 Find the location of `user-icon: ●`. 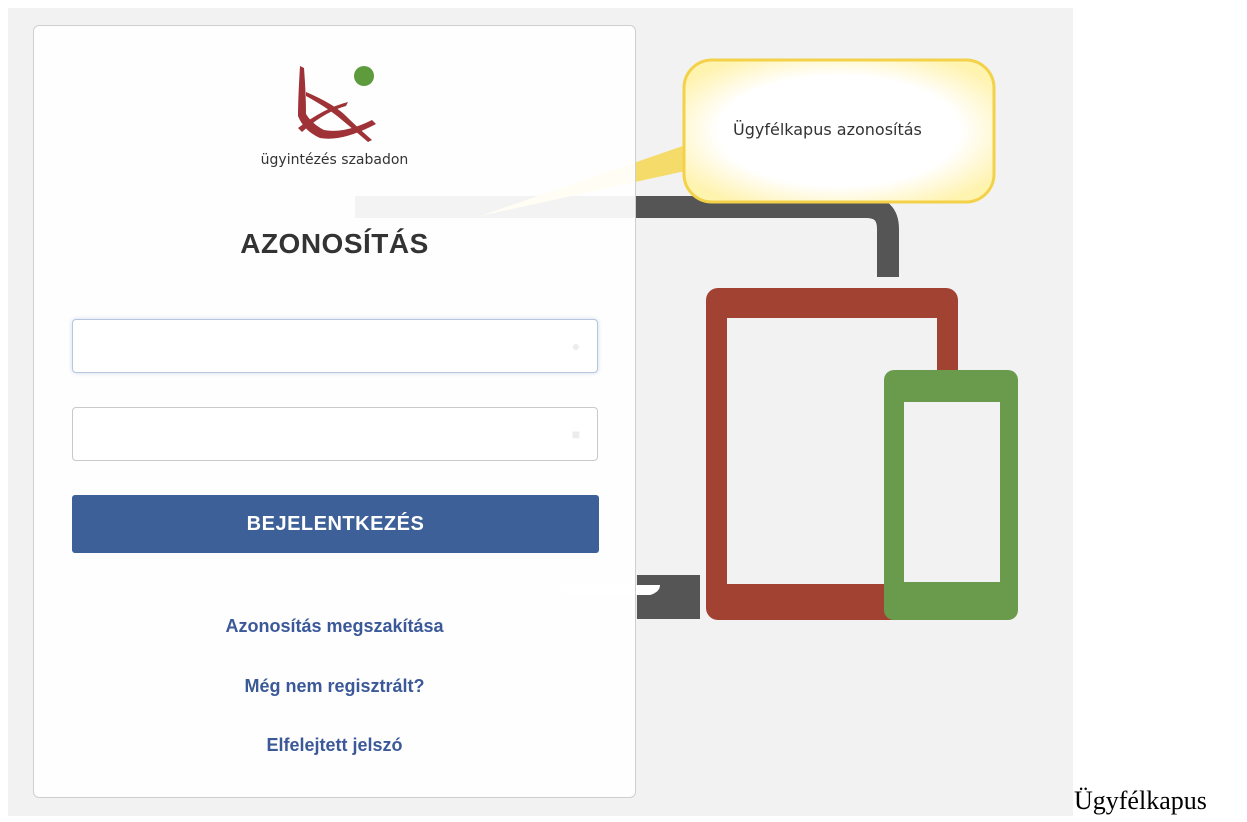

user-icon: ● is located at coordinates (576, 346).